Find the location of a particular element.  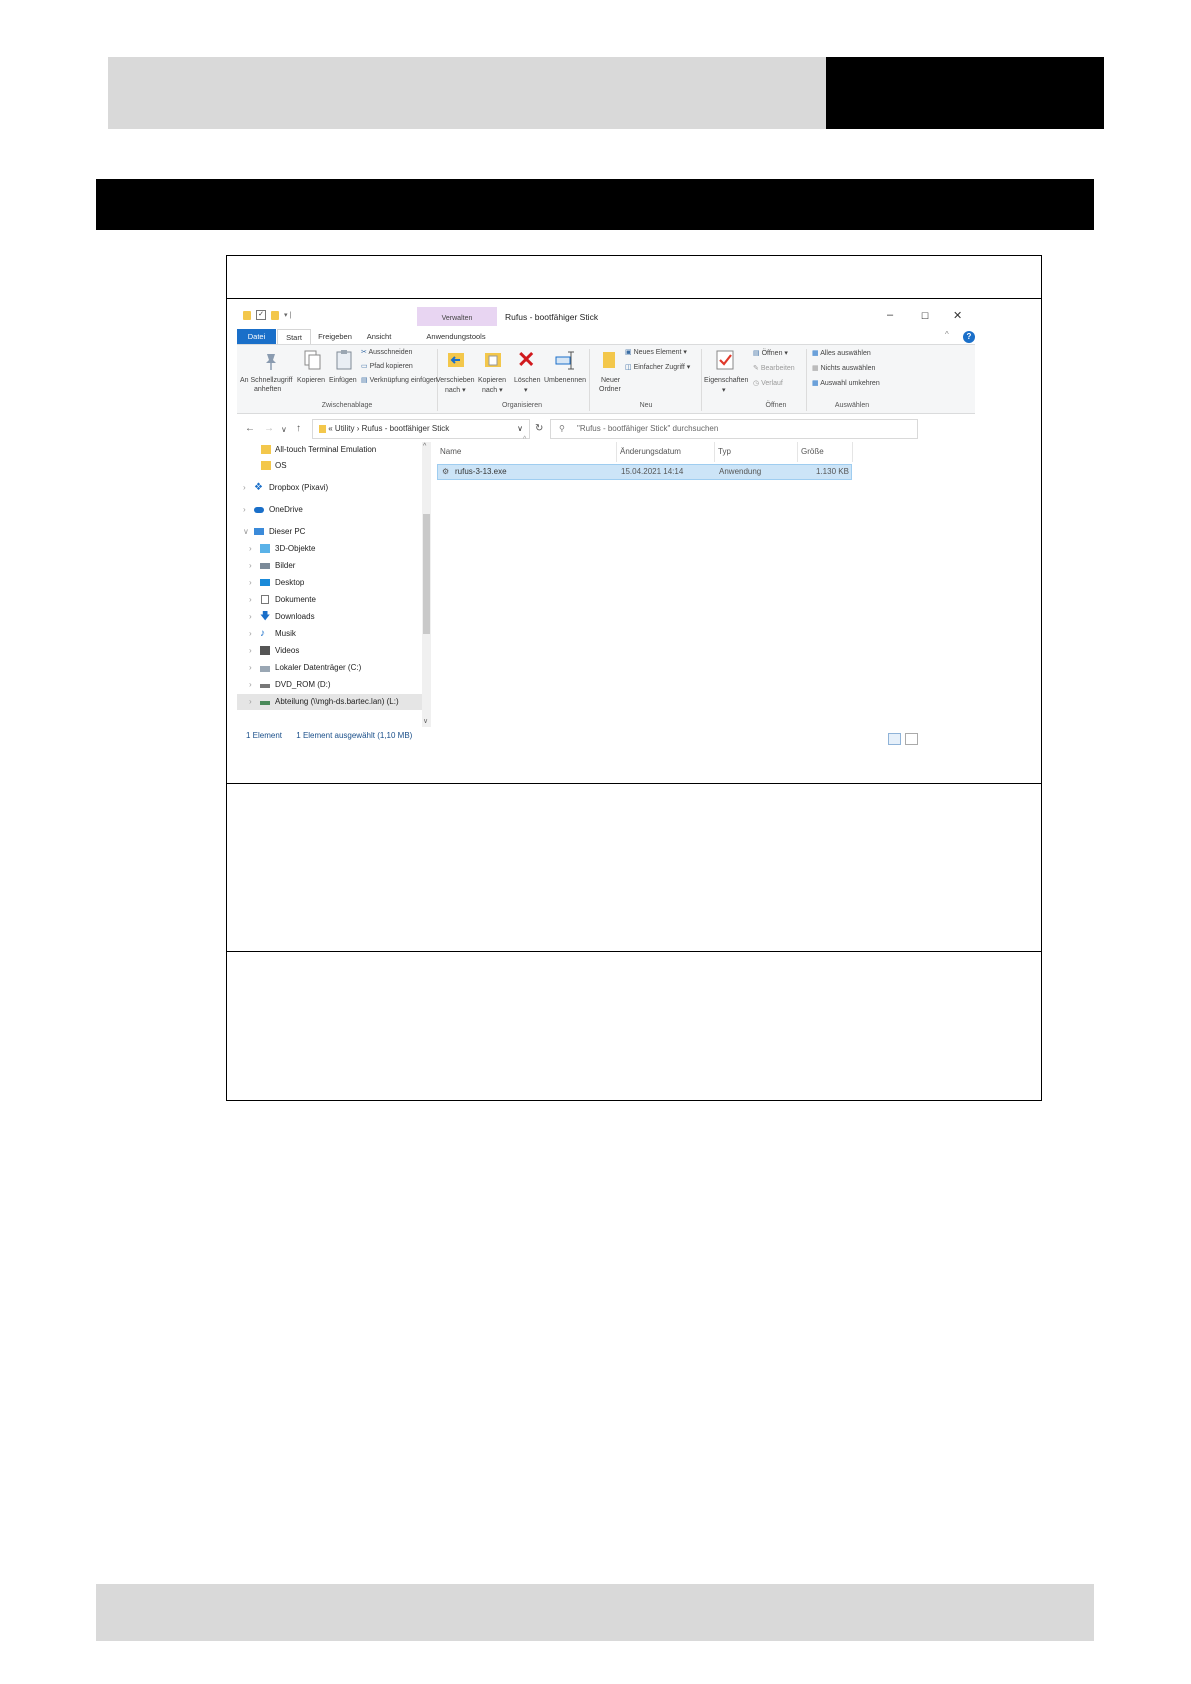

copy-button: Kopieren is located at coordinates (311, 380).